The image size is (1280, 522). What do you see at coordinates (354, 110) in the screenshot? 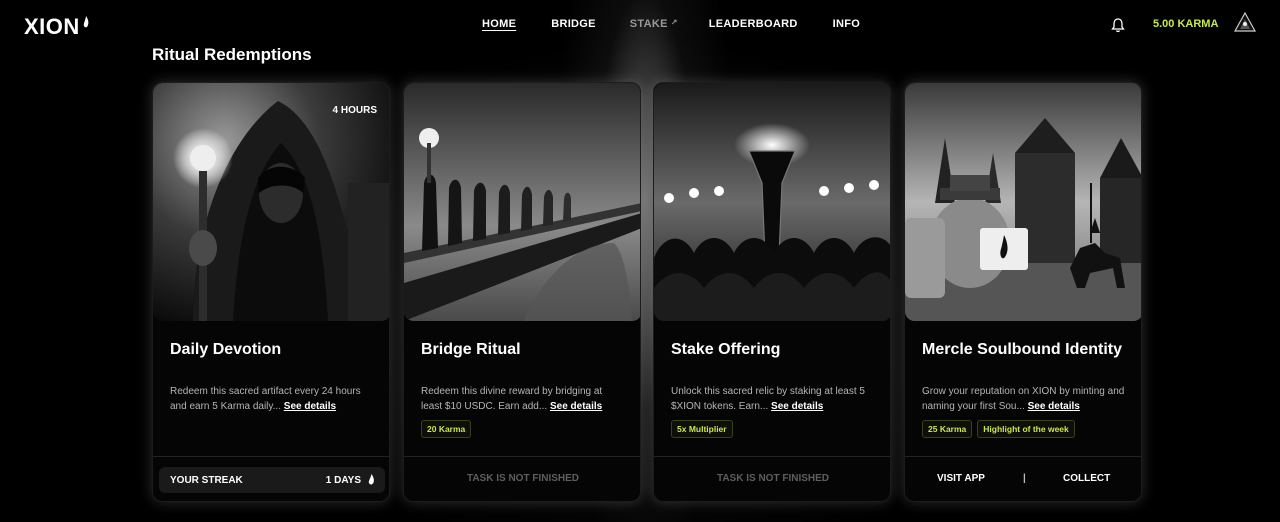
I see `duration-badge: 4 HOURS` at bounding box center [354, 110].